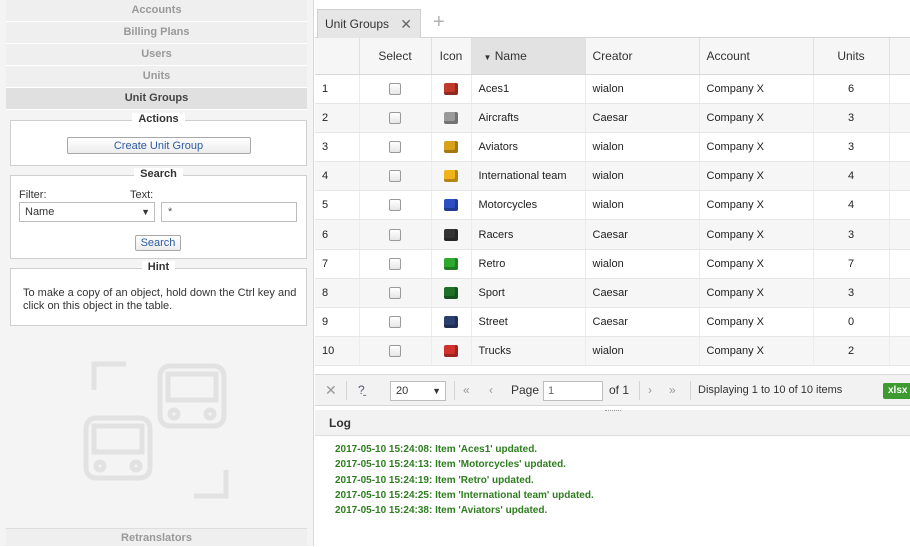 This screenshot has height=547, width=910. I want to click on aviator-icon, so click(451, 147).